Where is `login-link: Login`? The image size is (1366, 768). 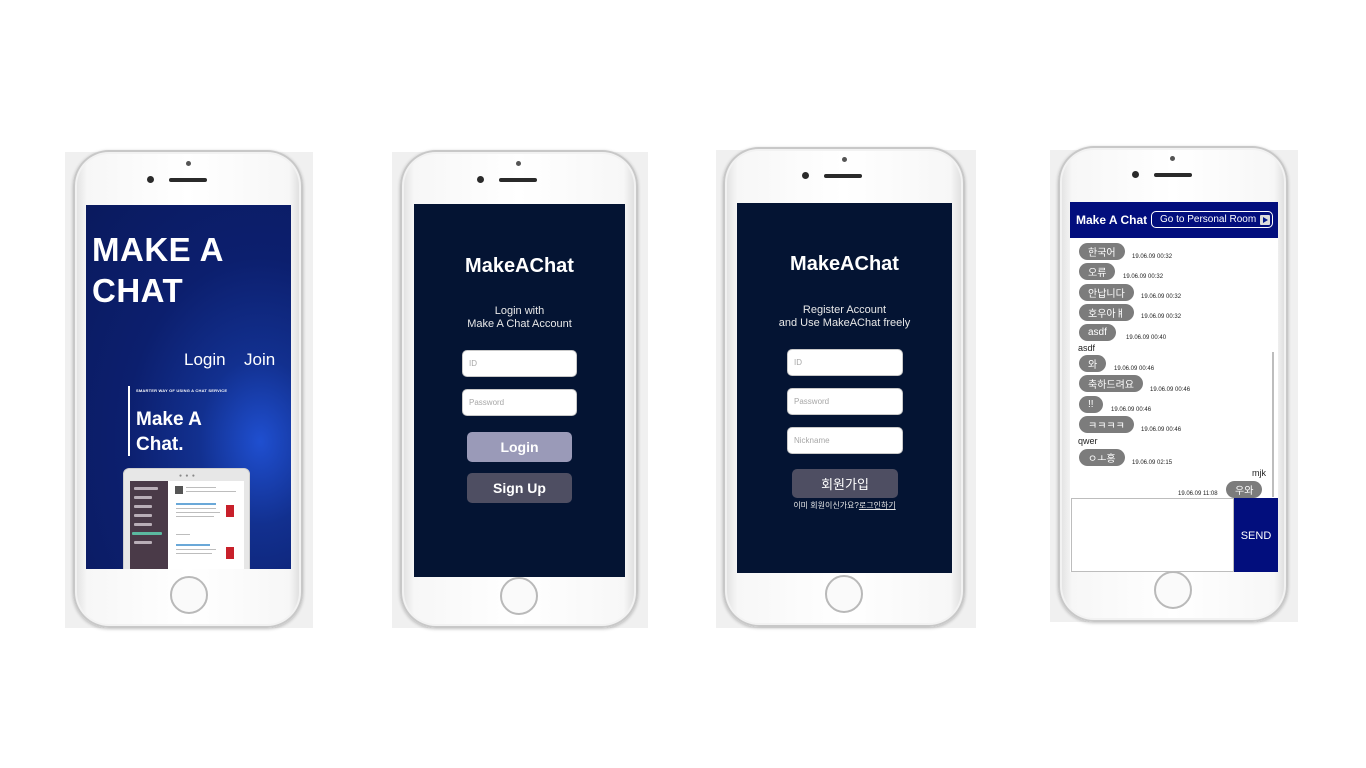
login-link: Login is located at coordinates (205, 360).